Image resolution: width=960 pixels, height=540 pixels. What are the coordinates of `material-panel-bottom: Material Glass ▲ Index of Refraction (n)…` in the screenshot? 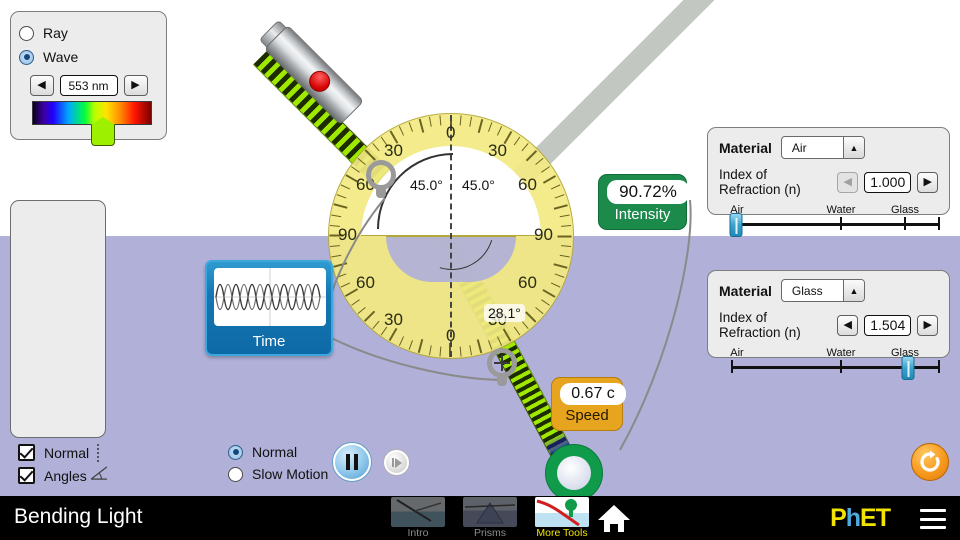 It's located at (828, 325).